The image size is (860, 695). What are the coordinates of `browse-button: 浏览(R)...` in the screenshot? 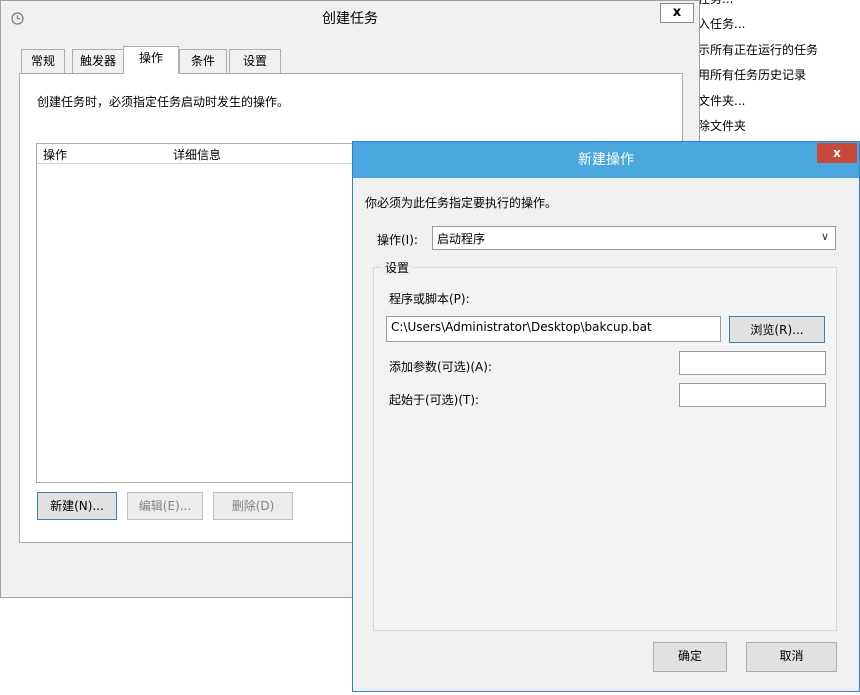 It's located at (777, 329).